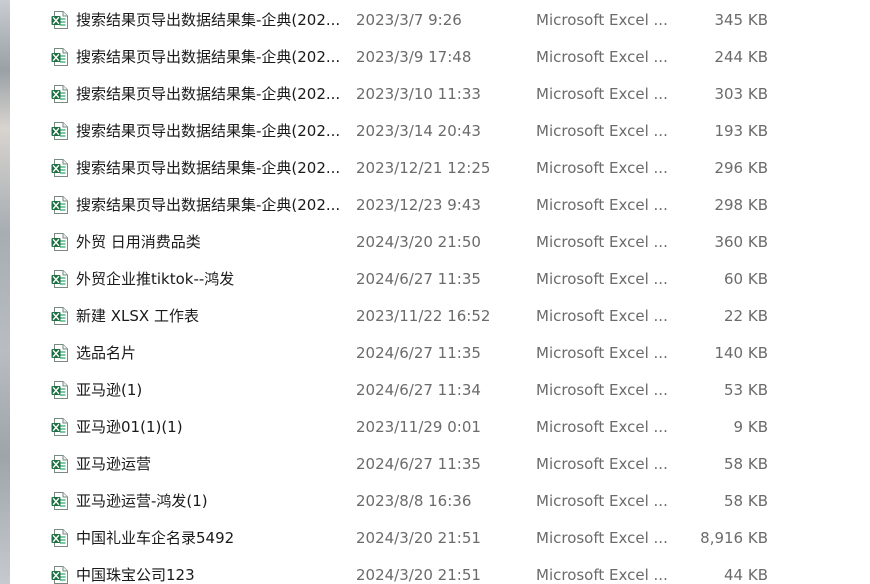  I want to click on file-size: 303 KB, so click(741, 94).